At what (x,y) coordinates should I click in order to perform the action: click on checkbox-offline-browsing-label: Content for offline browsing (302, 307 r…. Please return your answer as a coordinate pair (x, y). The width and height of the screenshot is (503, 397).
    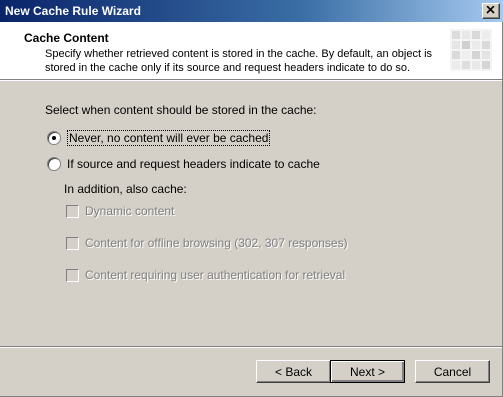
    Looking at the image, I should click on (216, 243).